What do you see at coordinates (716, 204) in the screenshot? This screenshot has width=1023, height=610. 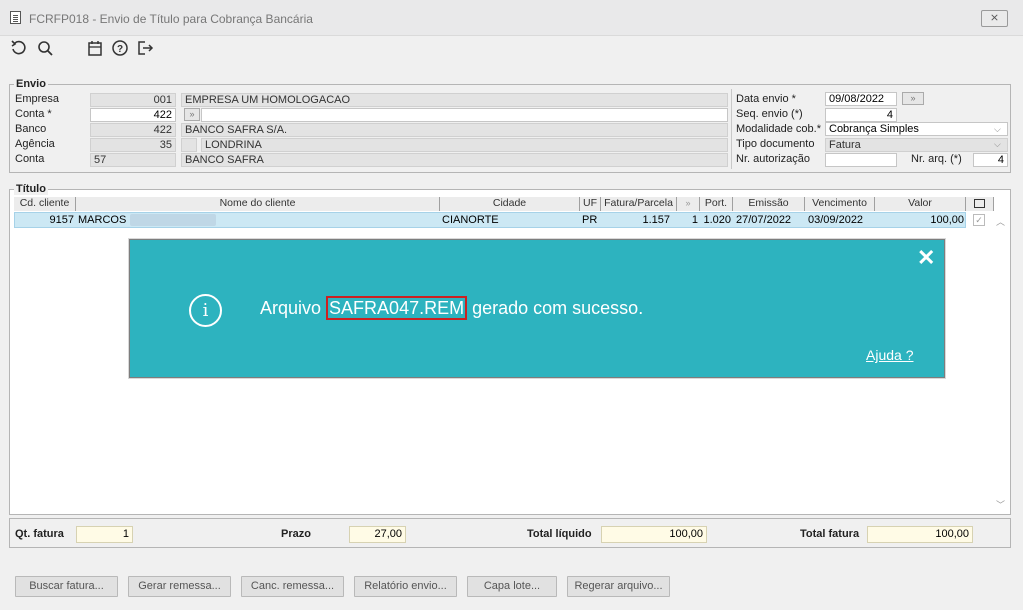 I see `col-port: Port.` at bounding box center [716, 204].